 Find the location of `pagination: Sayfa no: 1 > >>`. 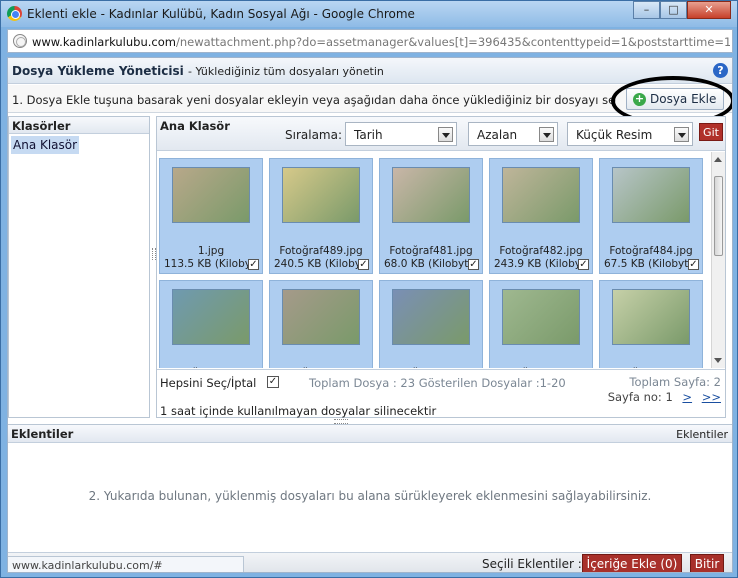

pagination: Sayfa no: 1 > >> is located at coordinates (664, 397).